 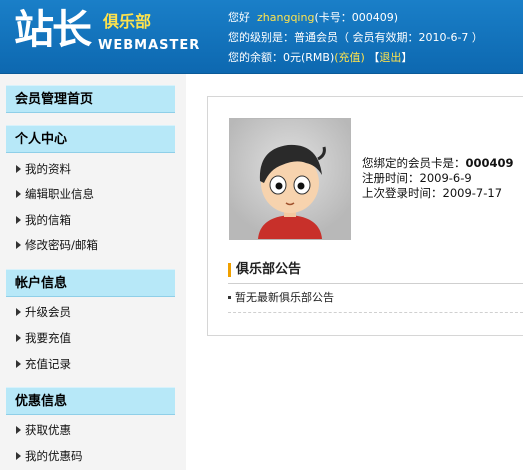 What do you see at coordinates (356, 17) in the screenshot?
I see `card-number: (卡号：000409)` at bounding box center [356, 17].